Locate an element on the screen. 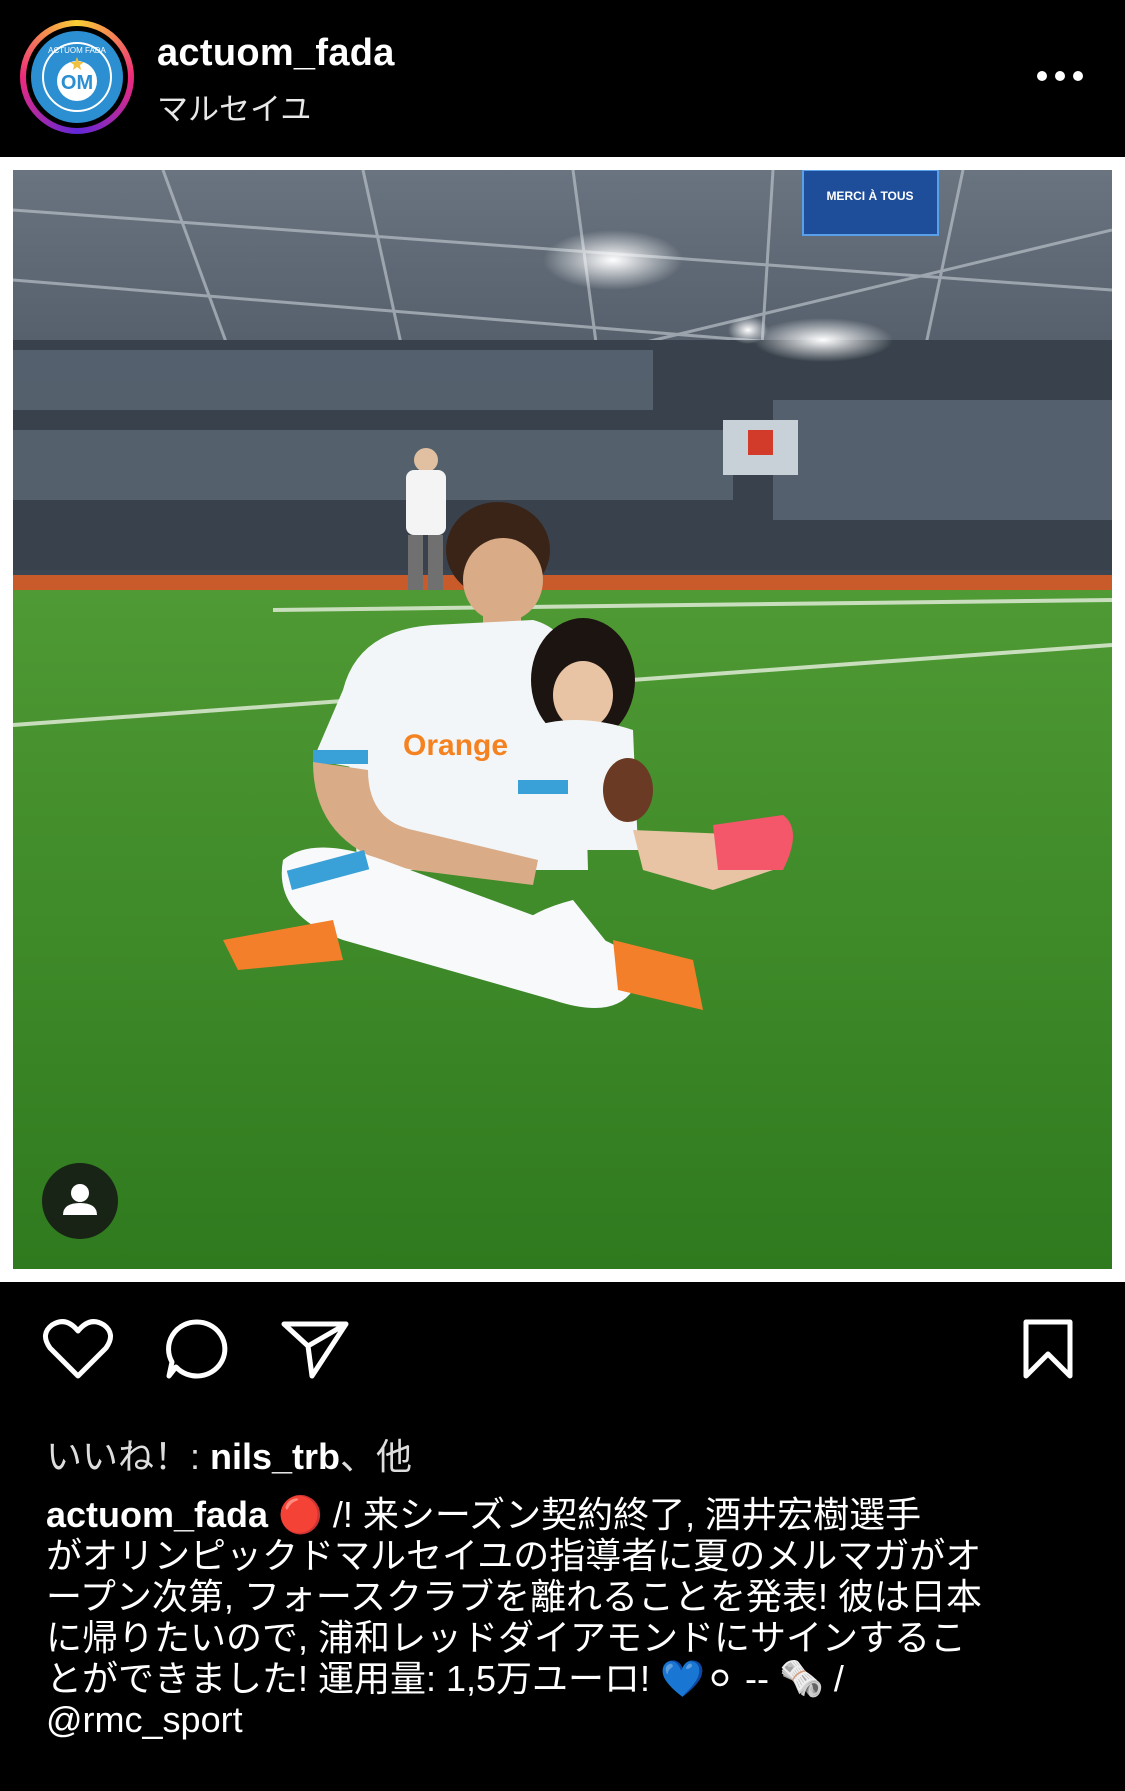 The height and width of the screenshot is (1791, 1125). likes-suffix: 、他 is located at coordinates (376, 1456).